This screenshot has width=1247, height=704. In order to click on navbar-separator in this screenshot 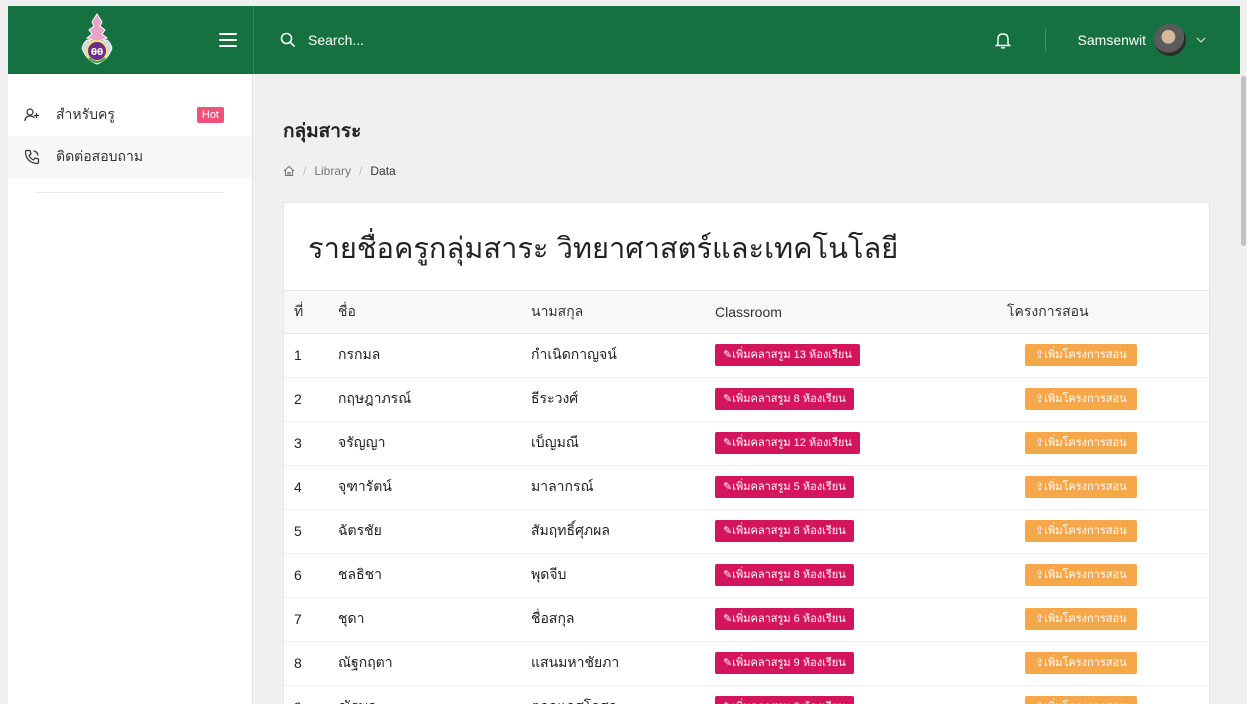, I will do `click(1045, 40)`.